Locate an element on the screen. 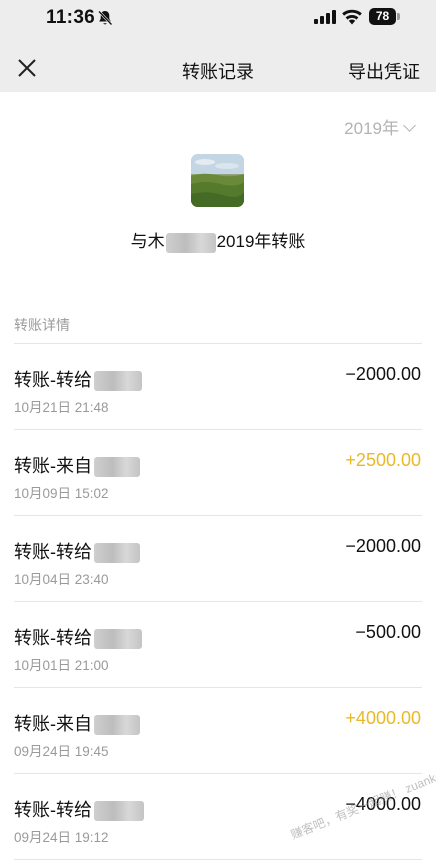 The image size is (436, 860). signal-icon is located at coordinates (325, 17).